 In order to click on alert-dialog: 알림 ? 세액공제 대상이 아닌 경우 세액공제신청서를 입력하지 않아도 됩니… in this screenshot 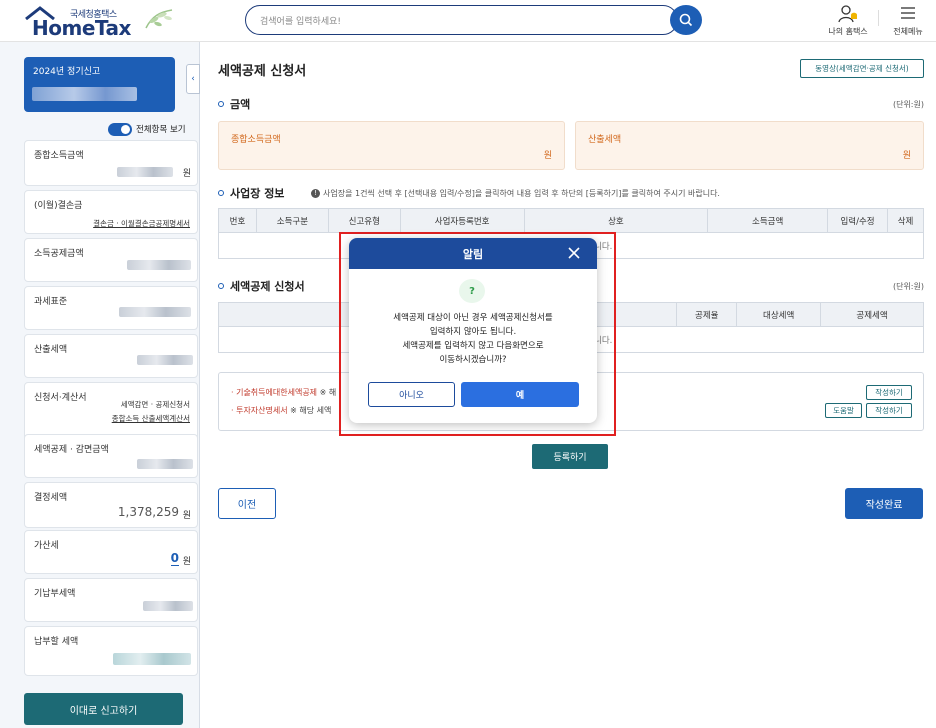, I will do `click(473, 330)`.